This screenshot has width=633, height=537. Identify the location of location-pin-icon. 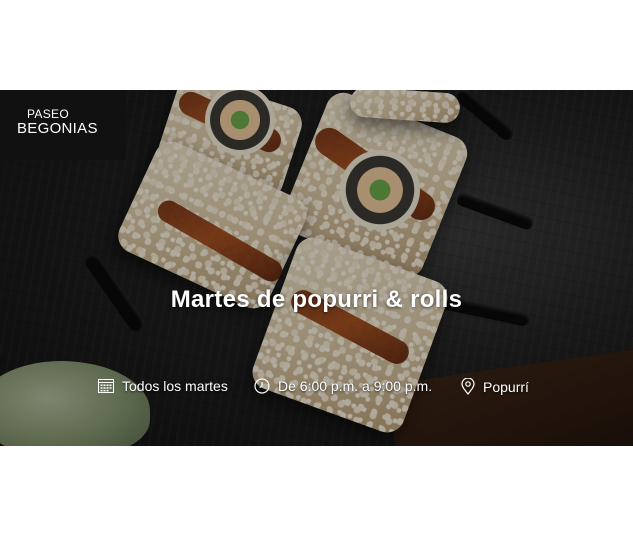
(468, 386).